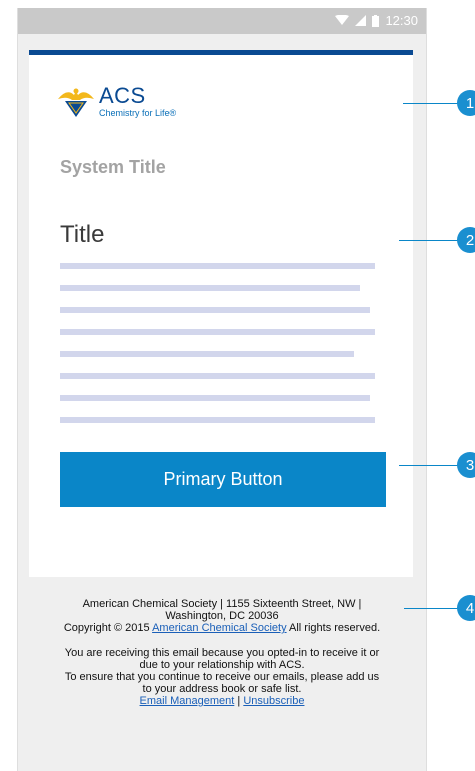 Image resolution: width=475 pixels, height=771 pixels. What do you see at coordinates (113, 167) in the screenshot?
I see `system-title: System Title` at bounding box center [113, 167].